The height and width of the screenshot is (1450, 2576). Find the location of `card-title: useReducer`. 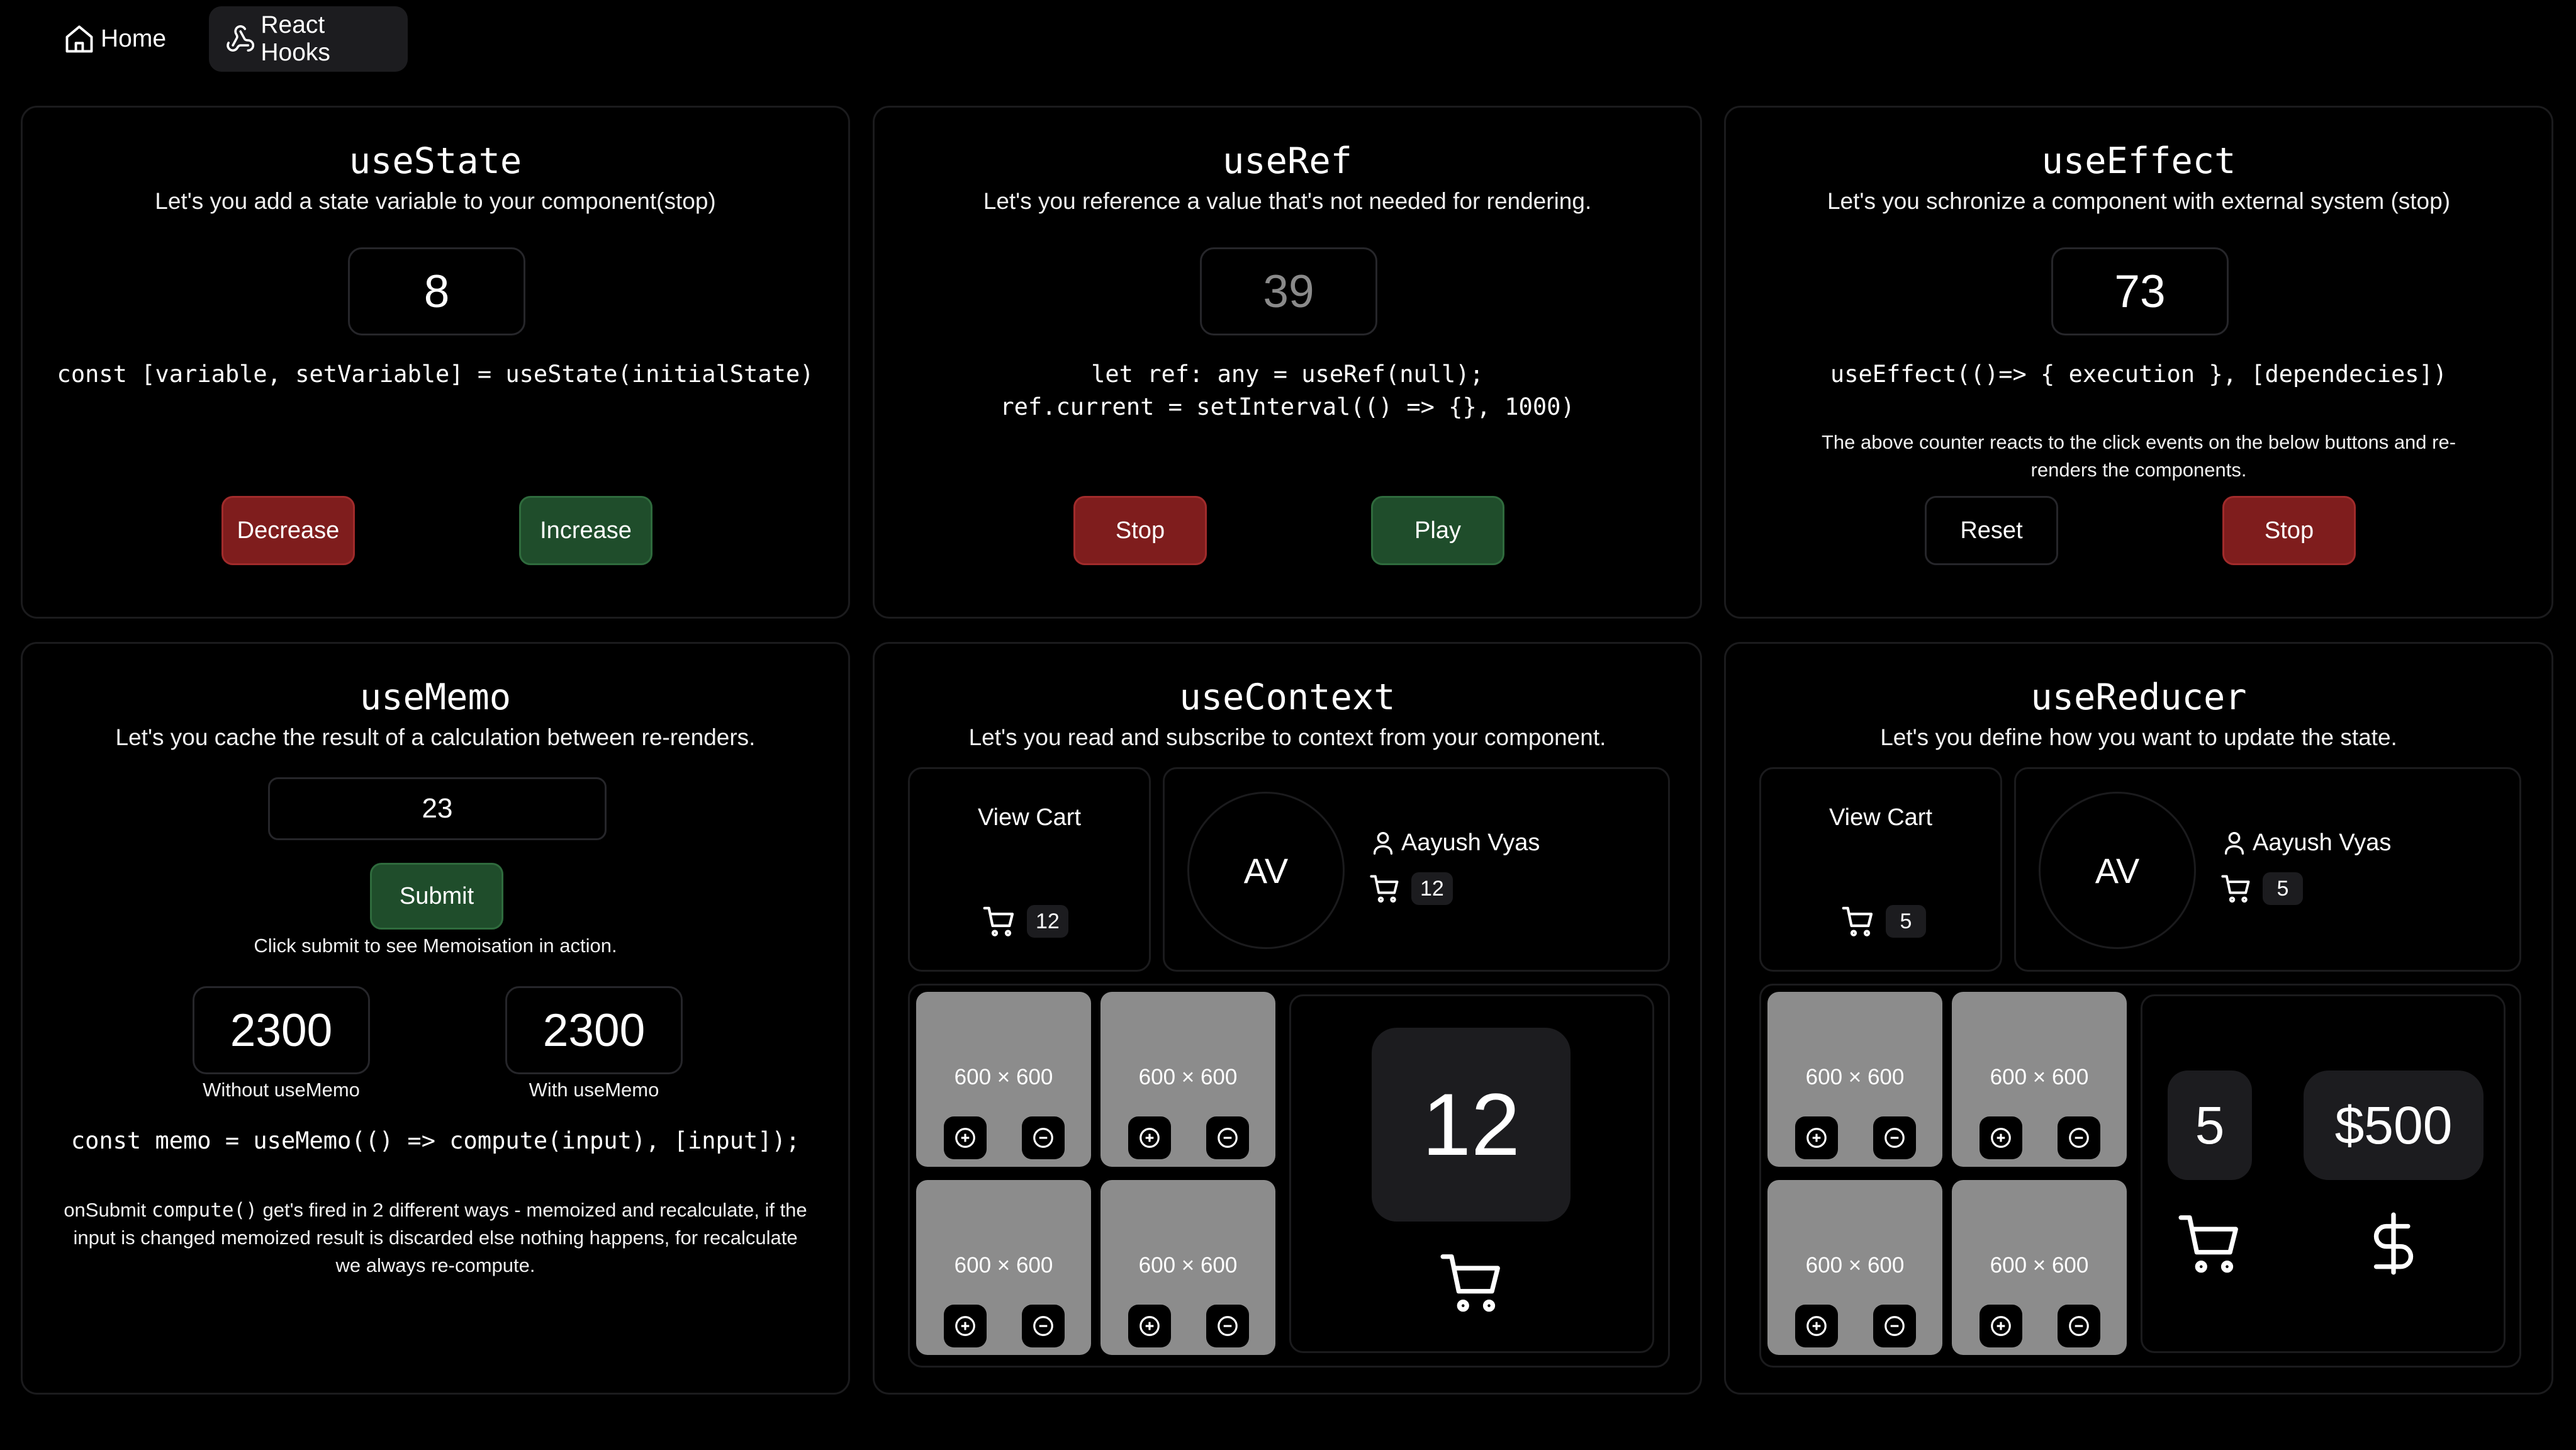

card-title: useReducer is located at coordinates (2138, 697).